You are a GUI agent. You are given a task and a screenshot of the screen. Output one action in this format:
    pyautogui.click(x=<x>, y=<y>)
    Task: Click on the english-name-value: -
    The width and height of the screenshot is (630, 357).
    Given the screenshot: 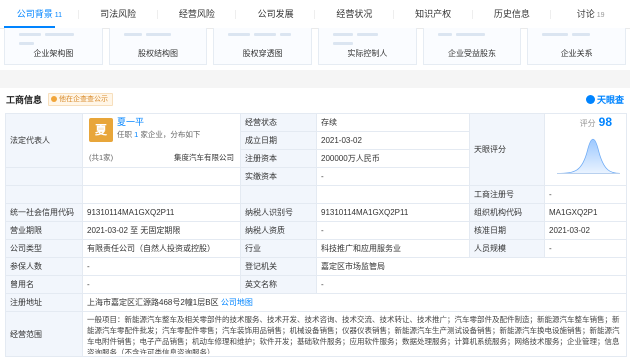 What is the action you would take?
    pyautogui.click(x=471, y=284)
    